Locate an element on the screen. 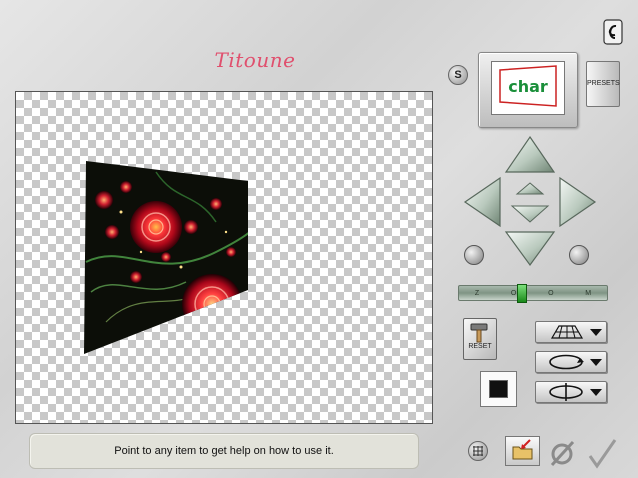 This screenshot has height=478, width=638. corel-logo-icon is located at coordinates (613, 32).